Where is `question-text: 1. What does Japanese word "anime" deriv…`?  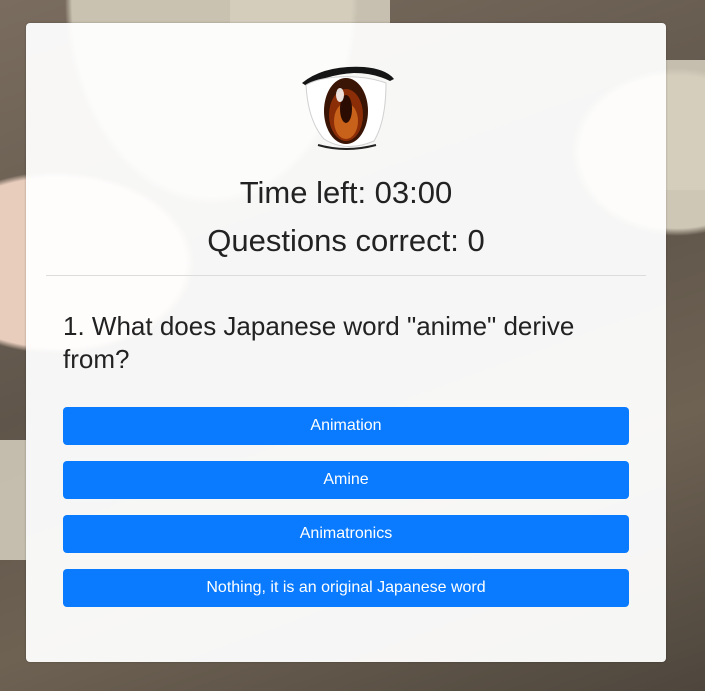
question-text: 1. What does Japanese word "anime" deriv… is located at coordinates (319, 342).